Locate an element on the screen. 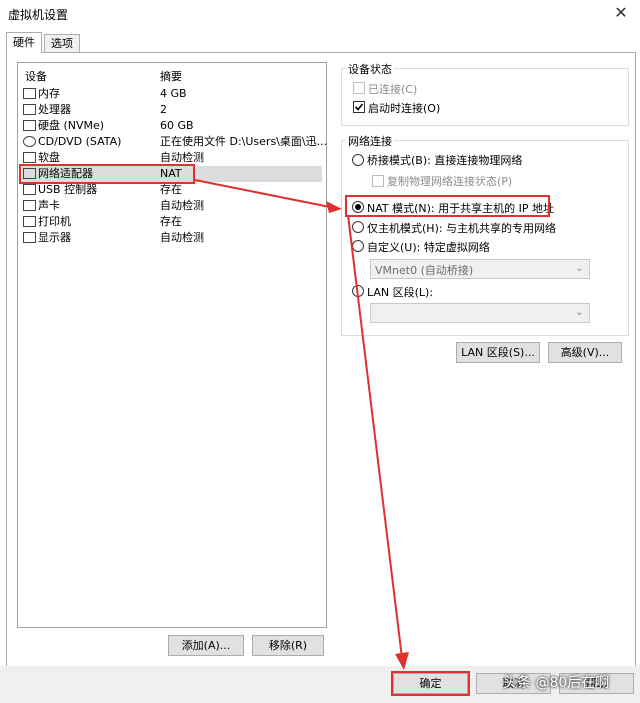  arrow-to-nat is located at coordinates (262, 193).